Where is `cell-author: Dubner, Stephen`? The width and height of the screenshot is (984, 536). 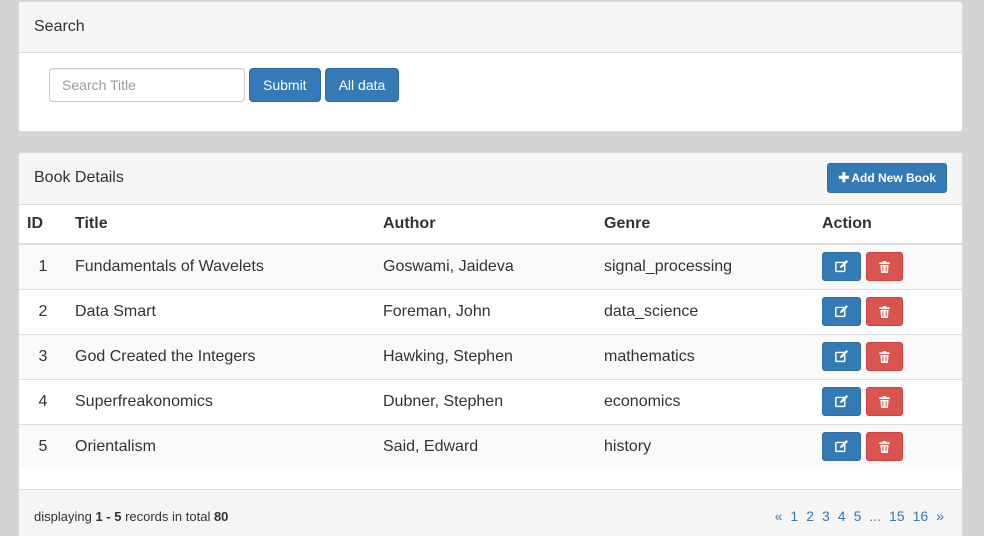
cell-author: Dubner, Stephen is located at coordinates (485, 401).